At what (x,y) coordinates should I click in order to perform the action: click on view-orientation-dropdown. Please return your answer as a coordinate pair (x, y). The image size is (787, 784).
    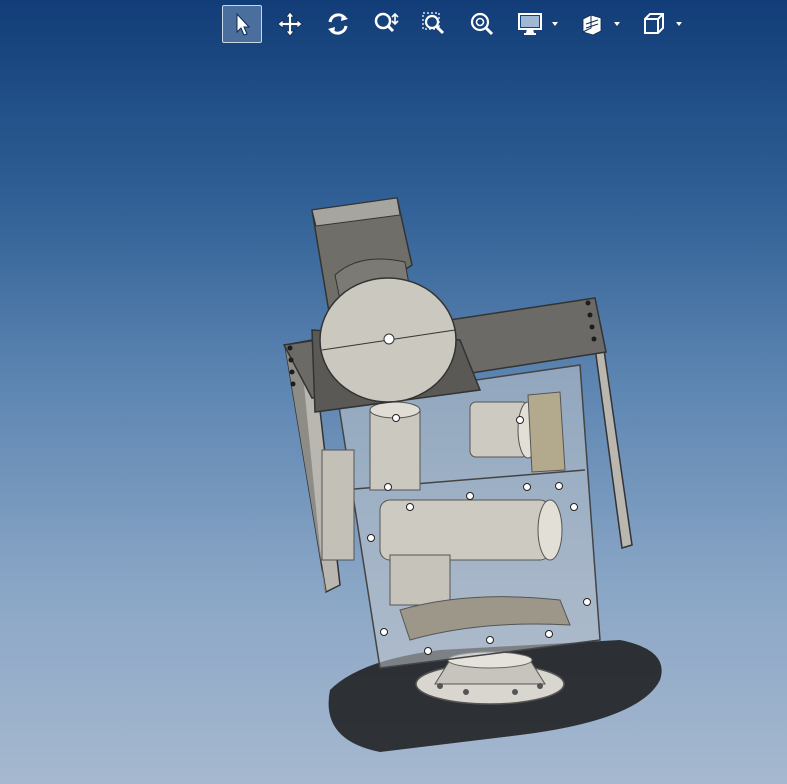
    Looking at the image, I should click on (658, 24).